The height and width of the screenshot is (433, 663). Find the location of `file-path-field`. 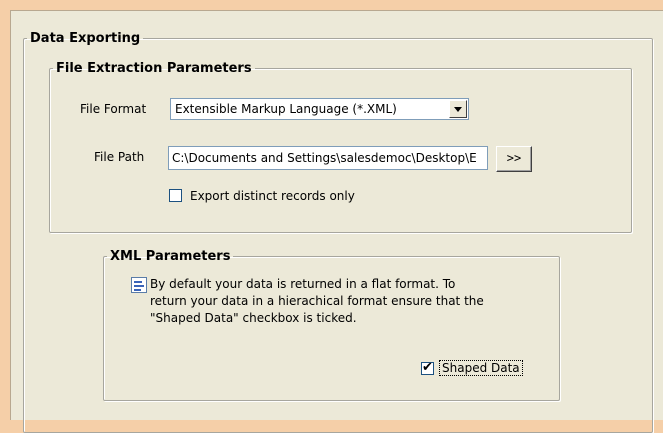

file-path-field is located at coordinates (328, 158).